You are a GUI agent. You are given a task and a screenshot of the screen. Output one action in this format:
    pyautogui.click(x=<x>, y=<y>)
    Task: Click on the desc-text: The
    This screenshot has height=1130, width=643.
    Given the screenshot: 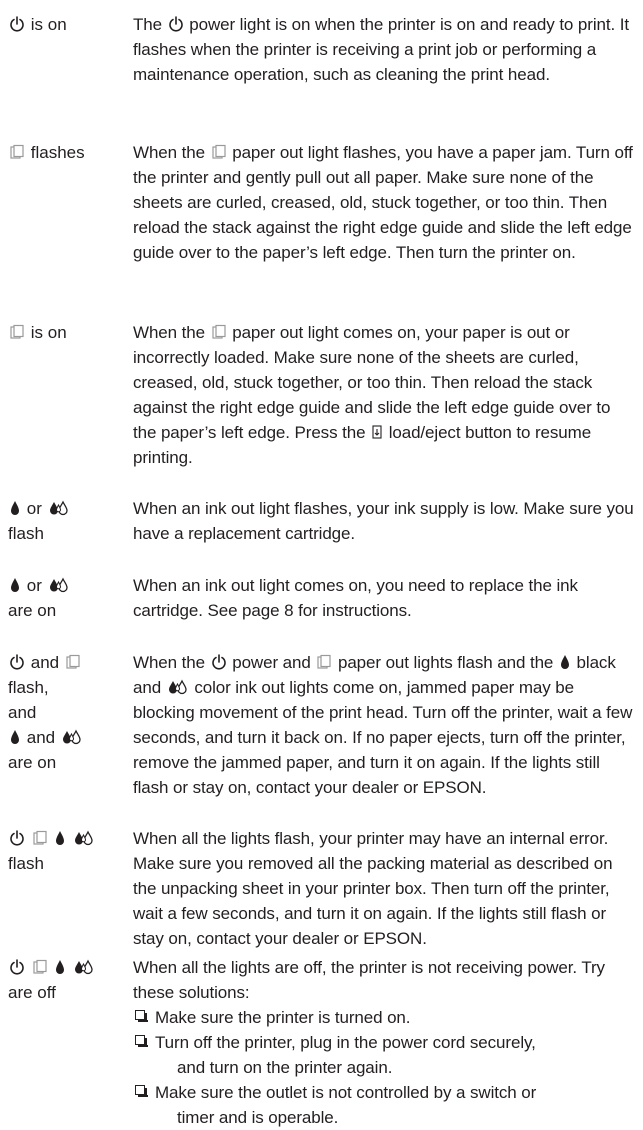 What is the action you would take?
    pyautogui.click(x=147, y=24)
    